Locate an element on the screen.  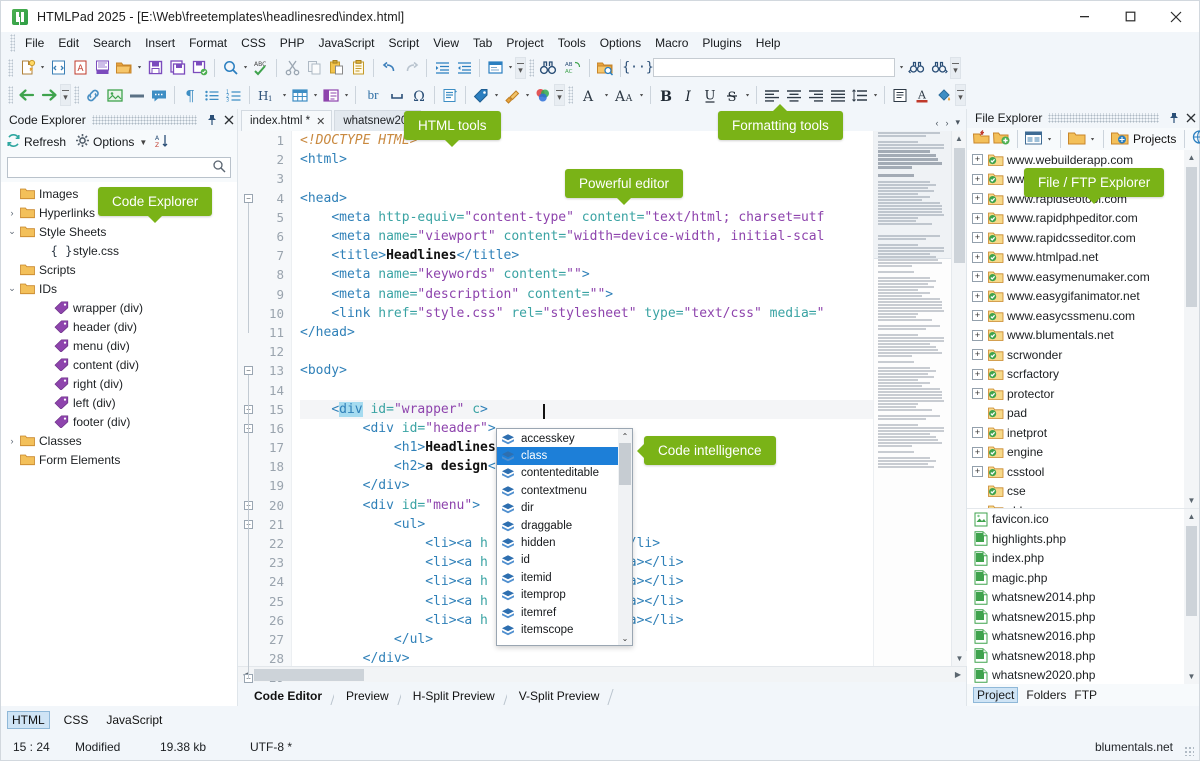
line-height-icon is located at coordinates (860, 95).